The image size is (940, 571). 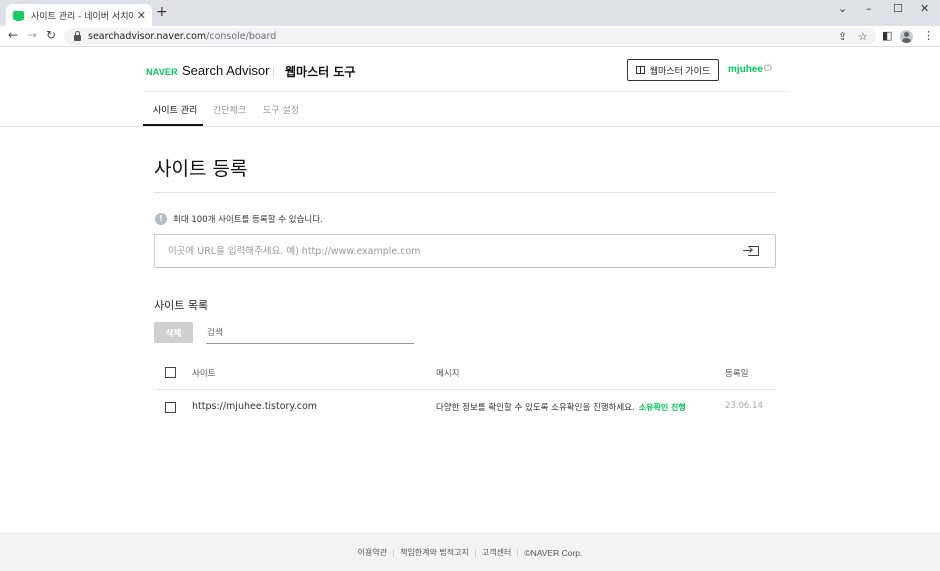 What do you see at coordinates (448, 251) in the screenshot?
I see `site-url-input` at bounding box center [448, 251].